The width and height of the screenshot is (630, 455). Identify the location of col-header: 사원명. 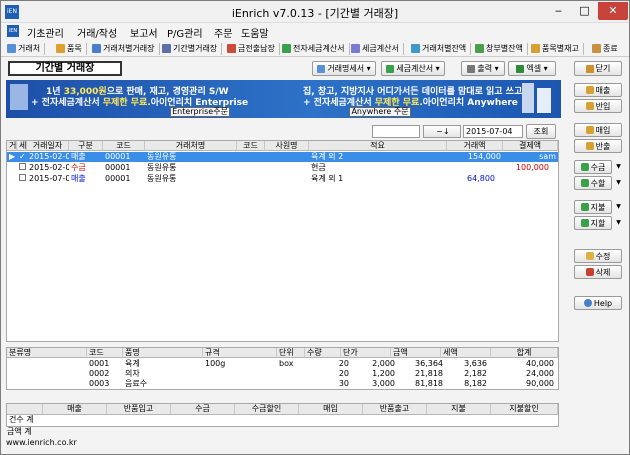
(287, 146).